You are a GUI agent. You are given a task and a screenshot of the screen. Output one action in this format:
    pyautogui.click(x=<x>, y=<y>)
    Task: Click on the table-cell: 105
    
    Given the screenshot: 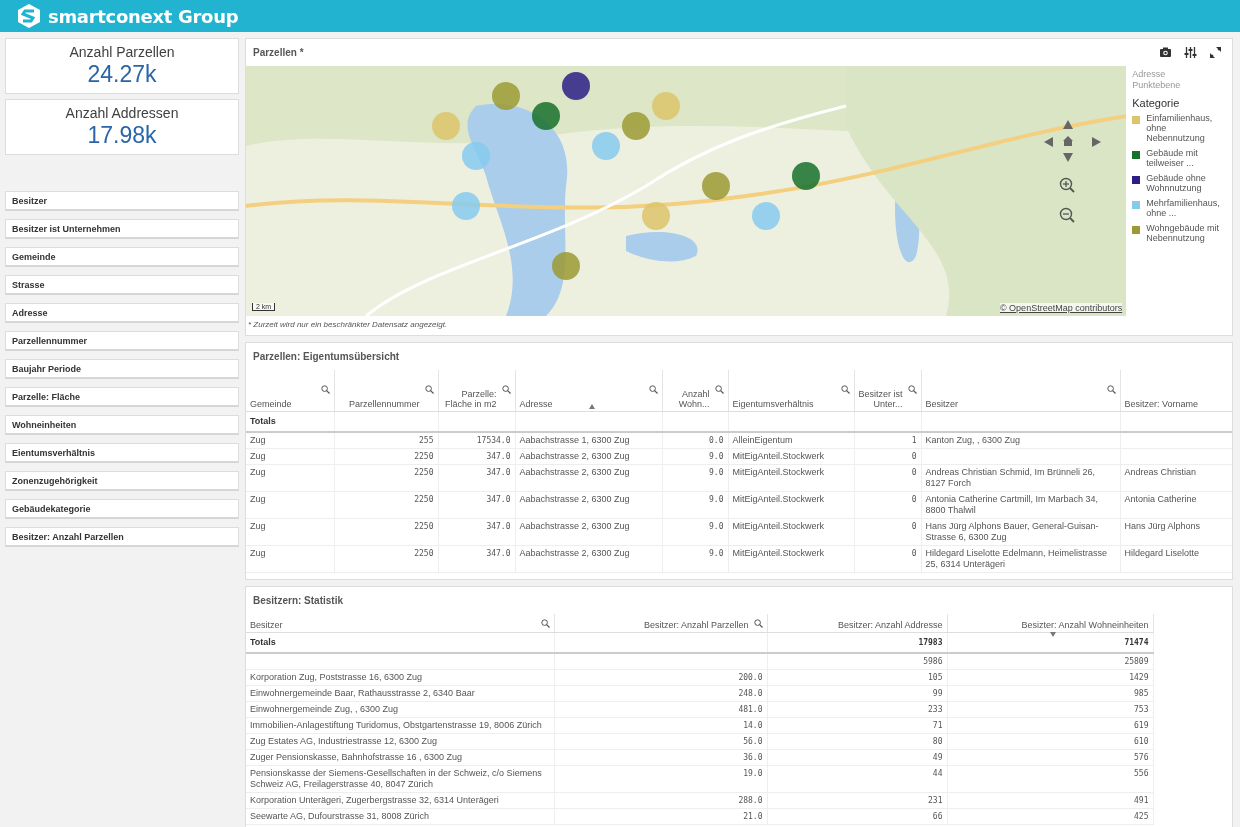 What is the action you would take?
    pyautogui.click(x=857, y=677)
    